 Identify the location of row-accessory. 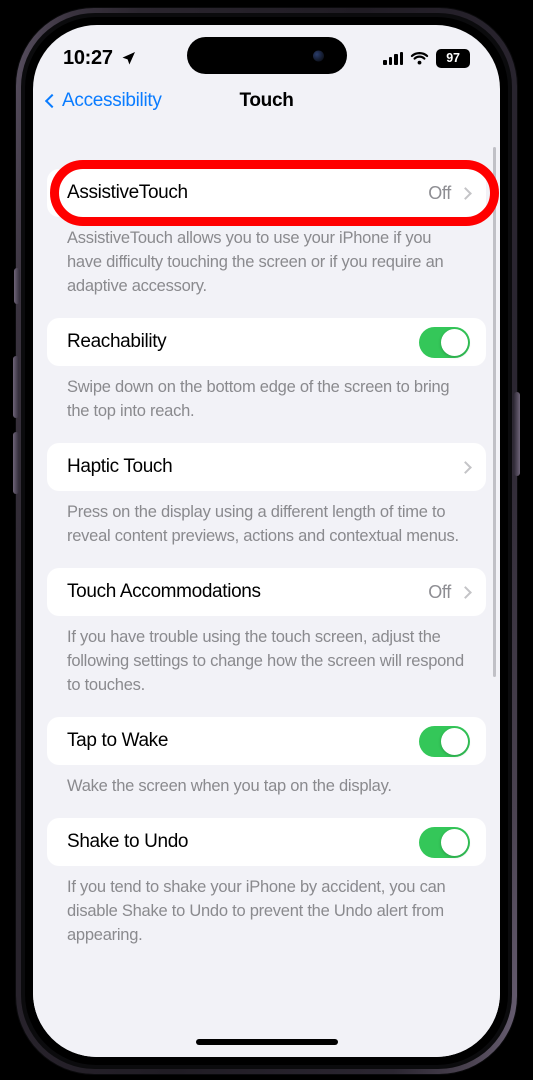
(465, 467).